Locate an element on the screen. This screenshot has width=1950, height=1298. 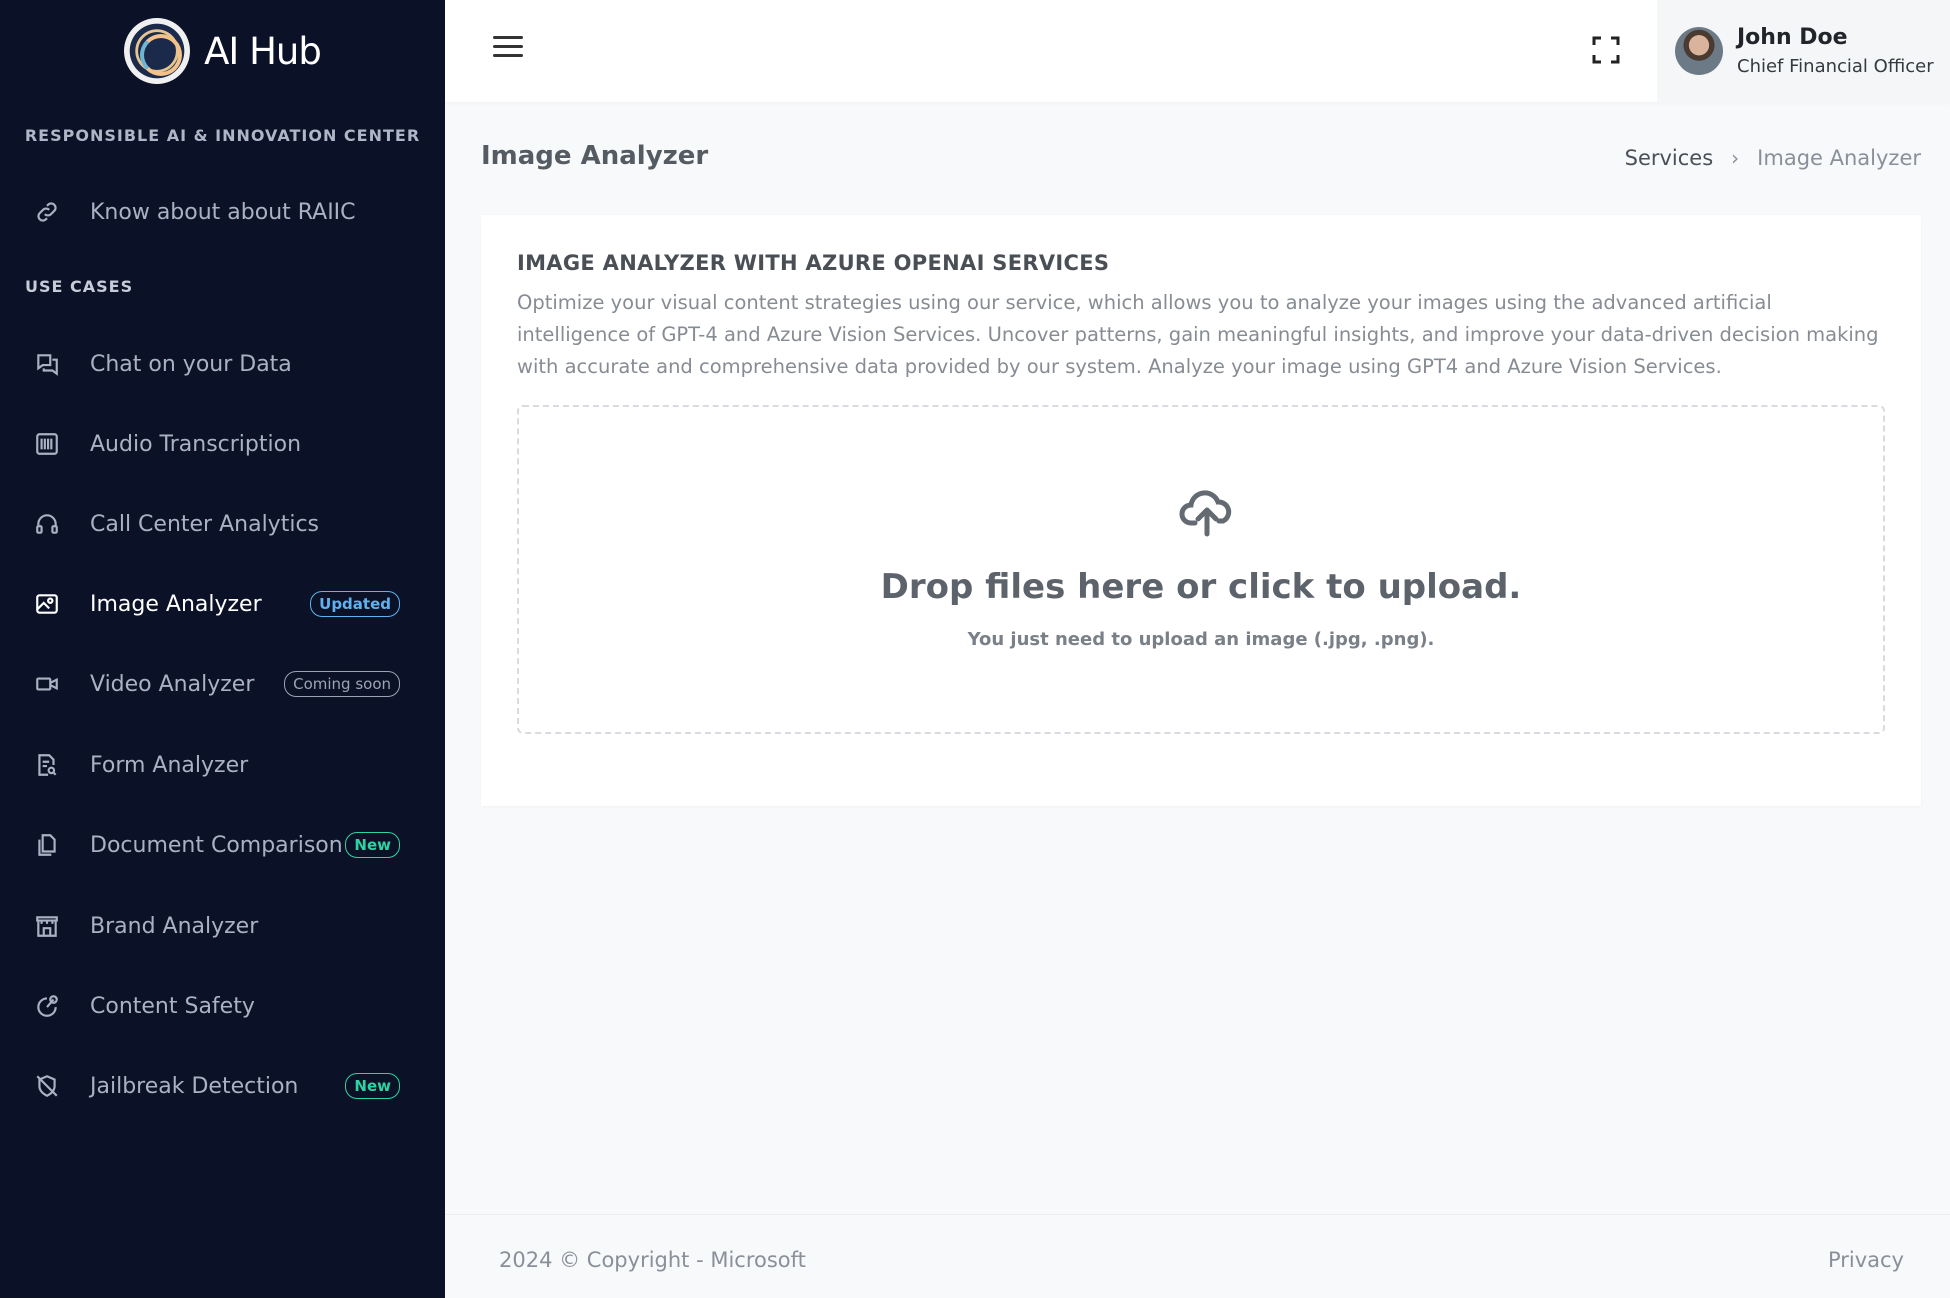
sidebar-item-form-analyzer: Form Analyzer is located at coordinates (222, 765).